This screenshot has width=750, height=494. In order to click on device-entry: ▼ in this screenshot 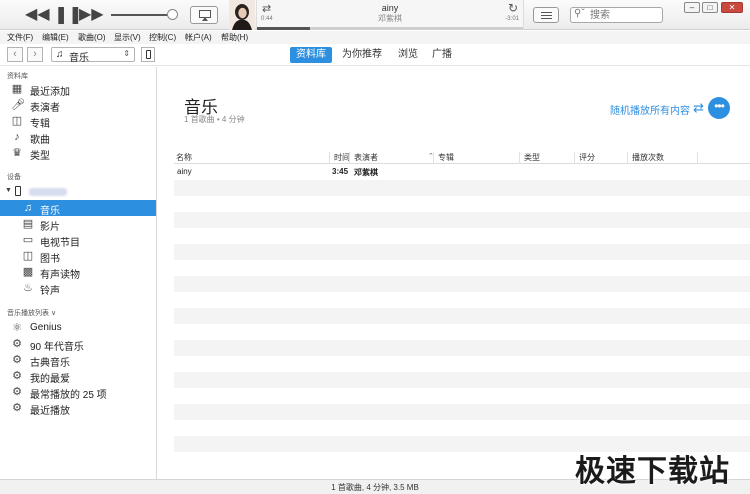, I will do `click(78, 192)`.